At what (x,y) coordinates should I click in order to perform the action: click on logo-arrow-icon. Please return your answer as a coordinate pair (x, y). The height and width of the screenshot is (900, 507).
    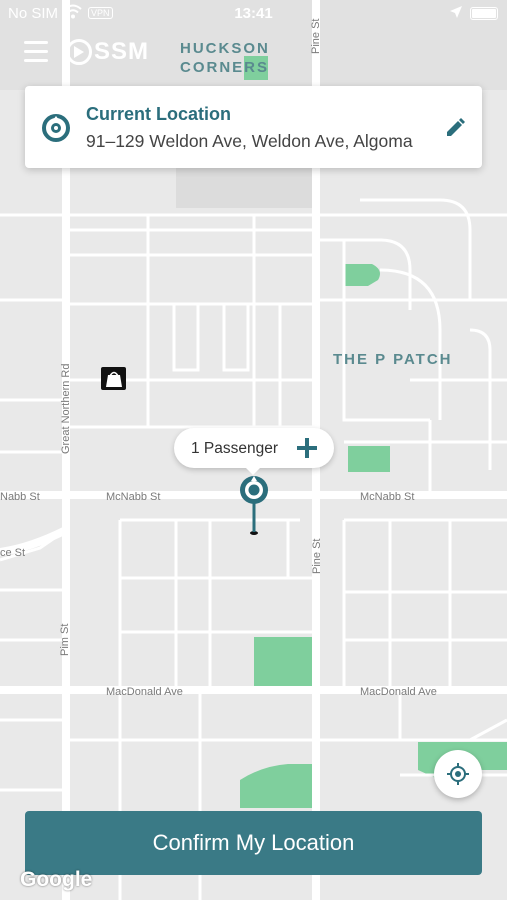
    Looking at the image, I should click on (79, 52).